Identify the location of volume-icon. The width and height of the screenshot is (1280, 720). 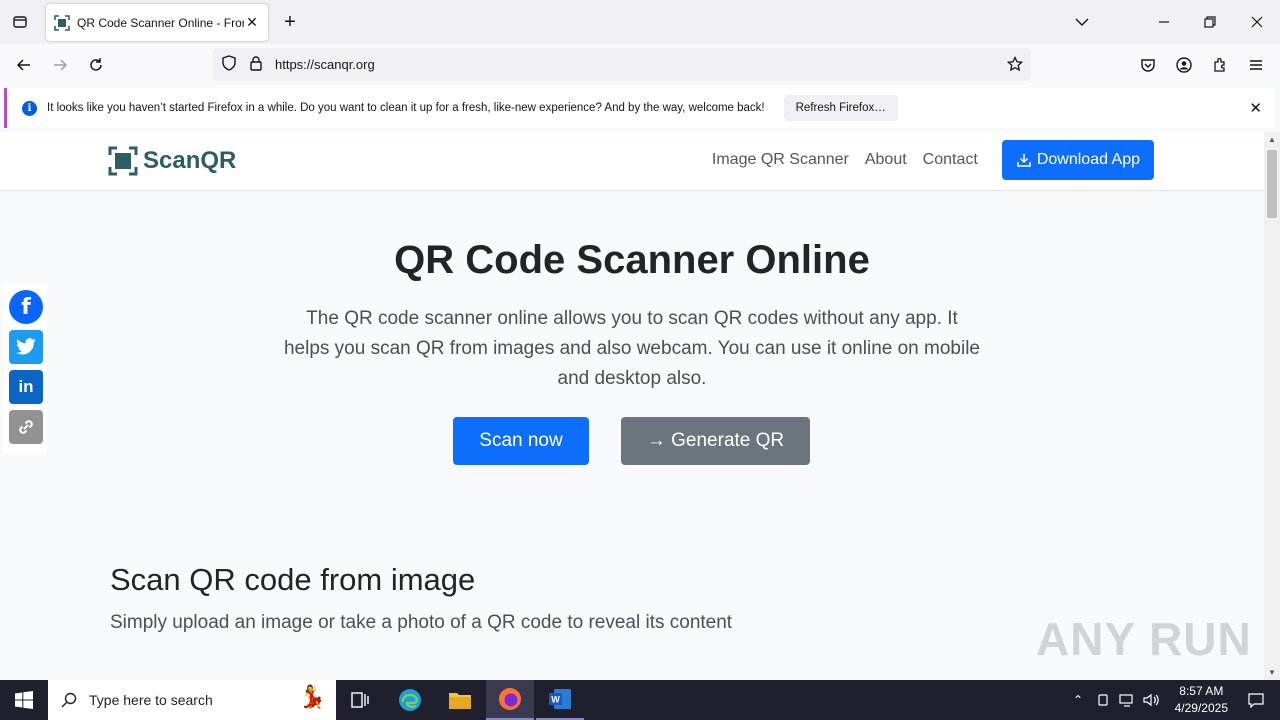
(1151, 700).